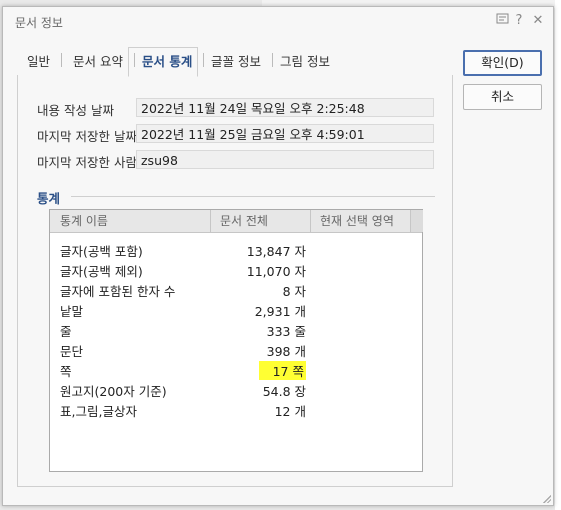  Describe the element at coordinates (87, 162) in the screenshot. I see `last-saved-by-label: 마지막 저장한 사람` at that location.